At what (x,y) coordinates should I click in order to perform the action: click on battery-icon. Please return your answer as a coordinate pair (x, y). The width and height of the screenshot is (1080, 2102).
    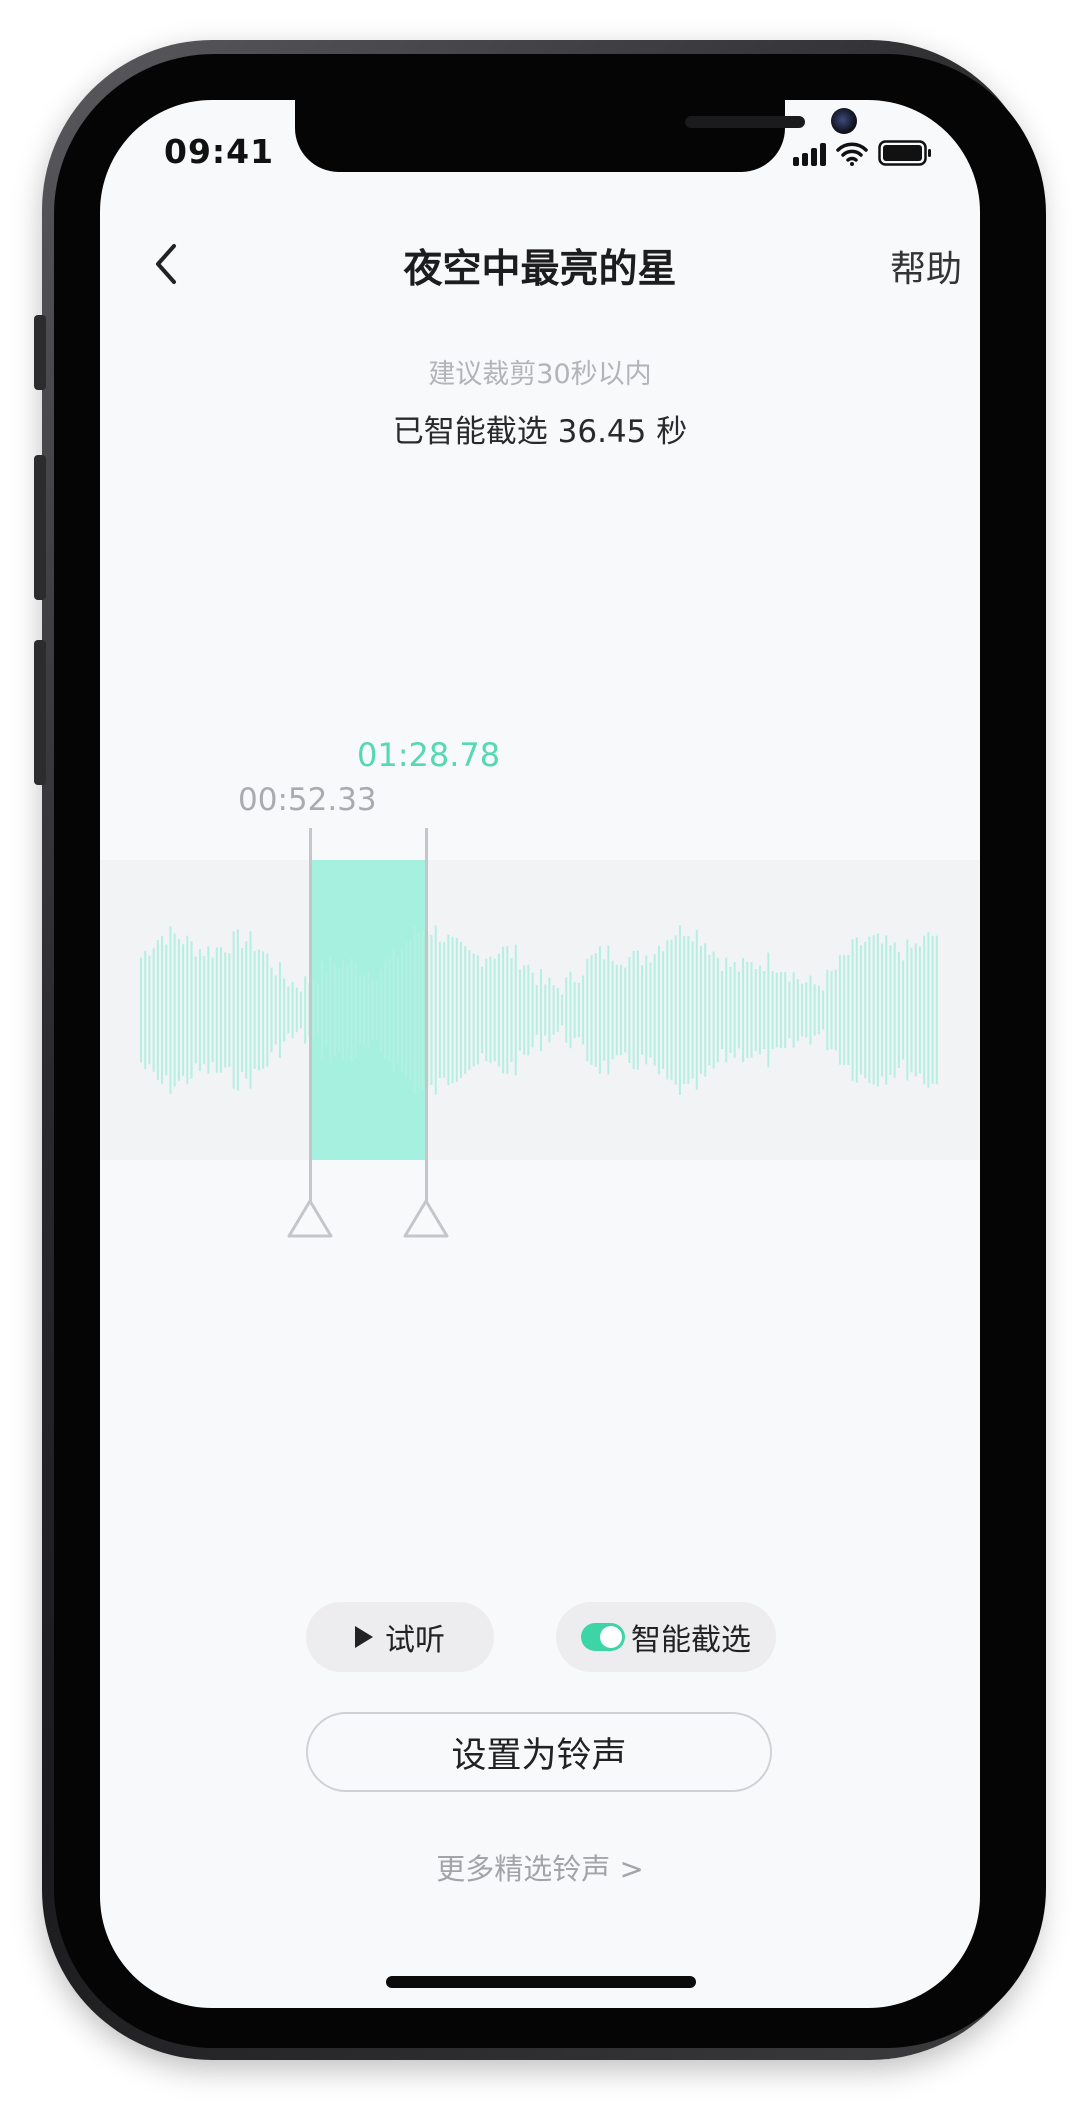
    Looking at the image, I should click on (905, 153).